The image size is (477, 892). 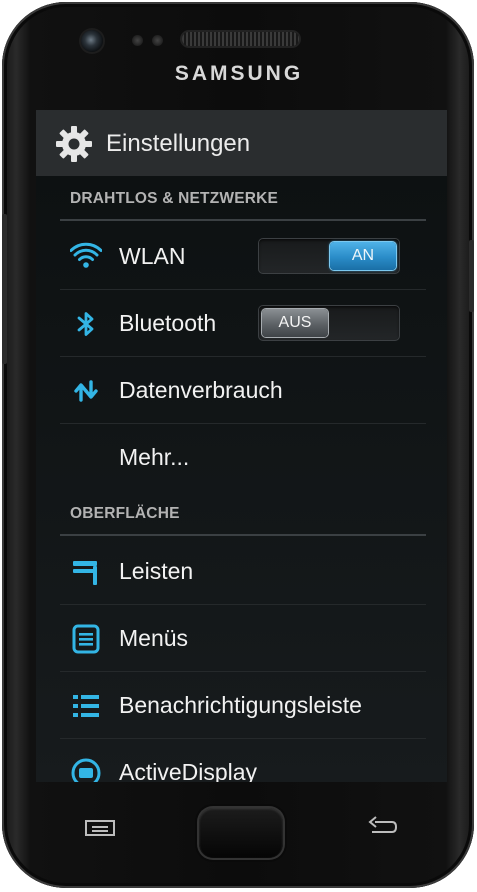 I want to click on earpiece-speaker, so click(x=240, y=39).